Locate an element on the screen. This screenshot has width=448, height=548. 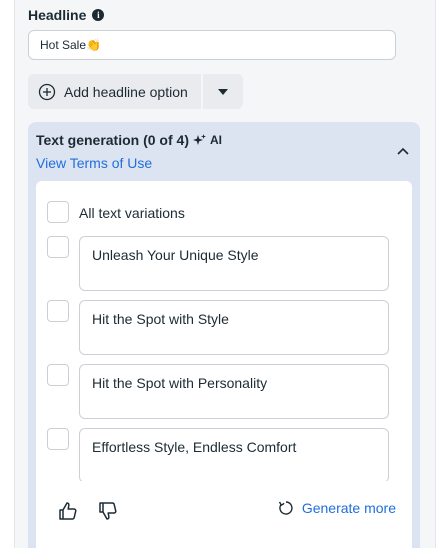
add-headline-option-label: Add headline option is located at coordinates (126, 91).